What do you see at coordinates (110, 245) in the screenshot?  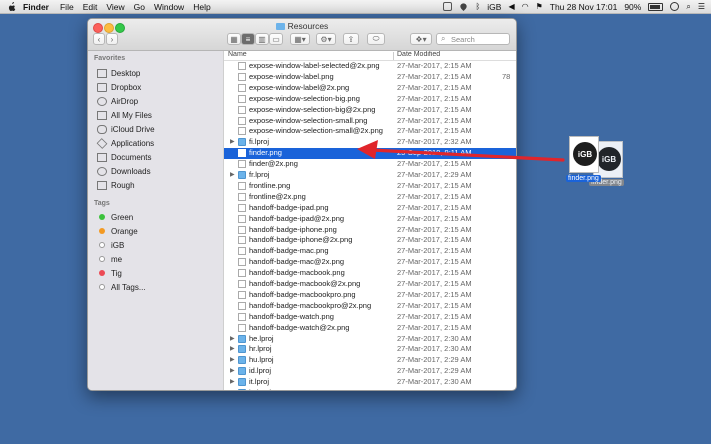 I see `sidebar-tag-igb: iGB` at bounding box center [110, 245].